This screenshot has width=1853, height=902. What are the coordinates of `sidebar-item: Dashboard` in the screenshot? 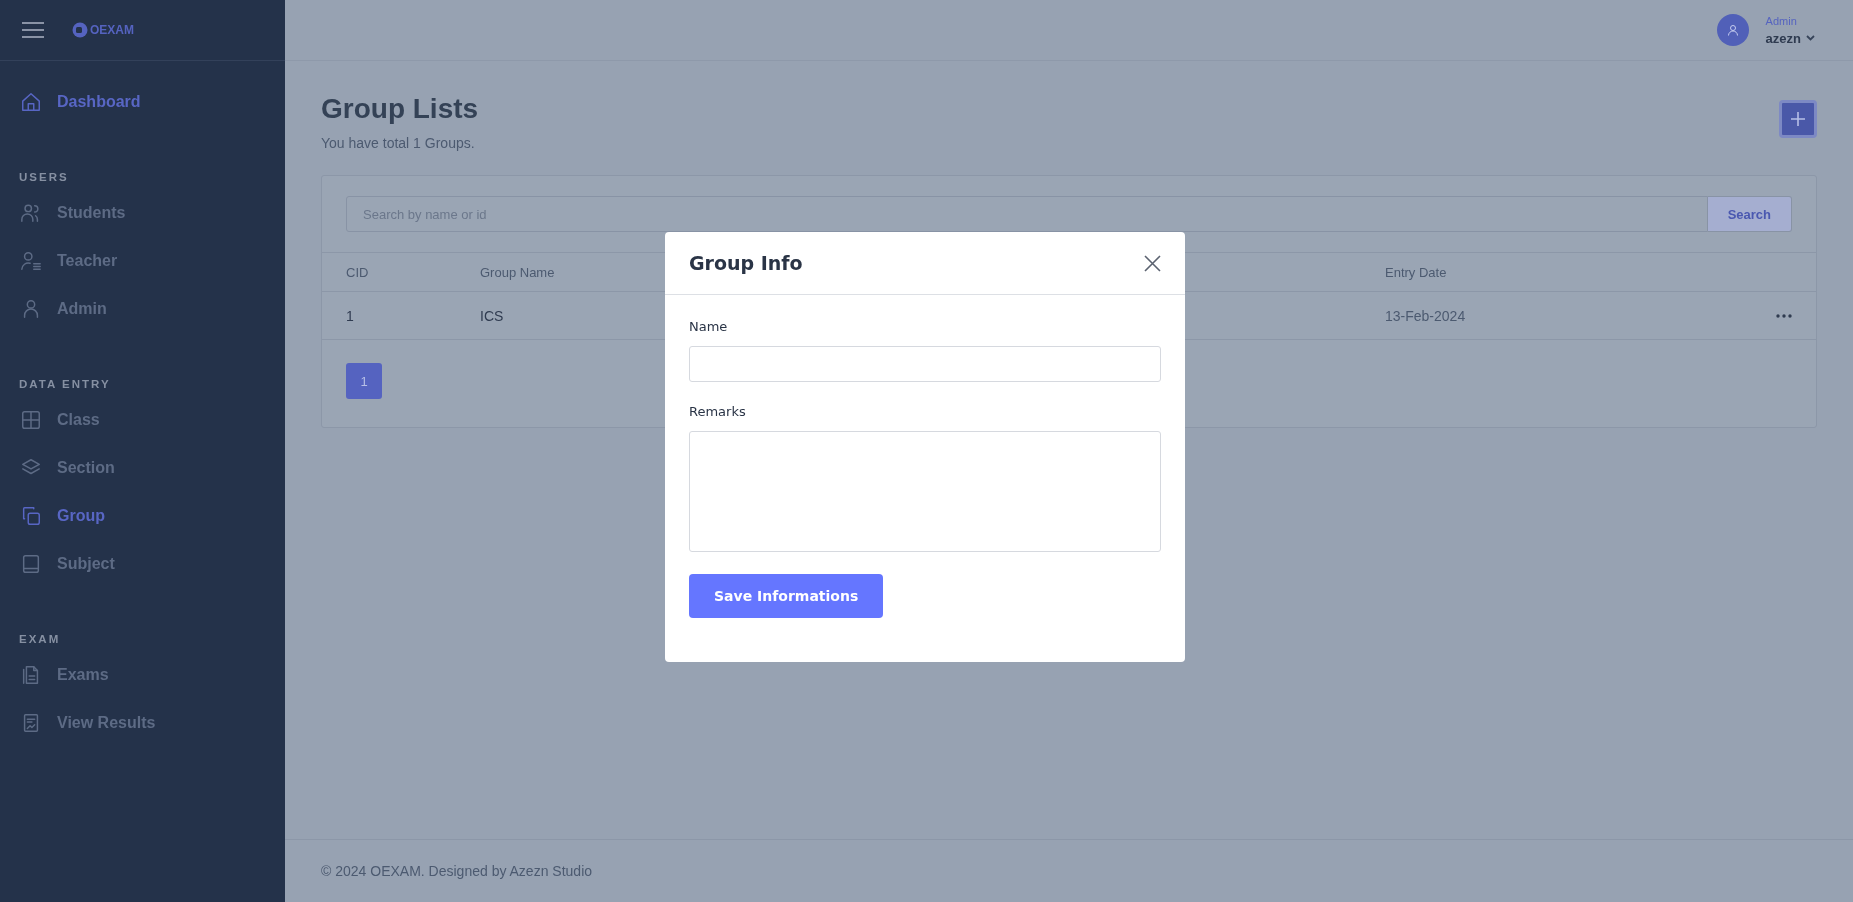 It's located at (142, 102).